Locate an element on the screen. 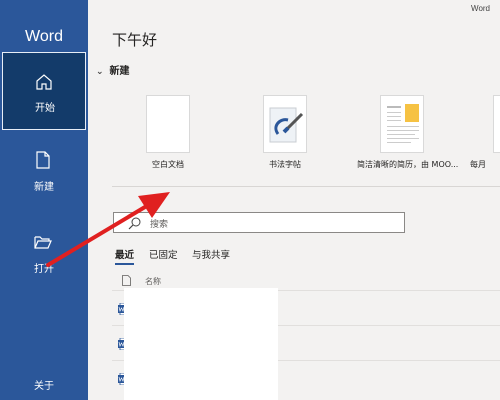 The height and width of the screenshot is (400, 500). nav-new: 新建 is located at coordinates (44, 169).